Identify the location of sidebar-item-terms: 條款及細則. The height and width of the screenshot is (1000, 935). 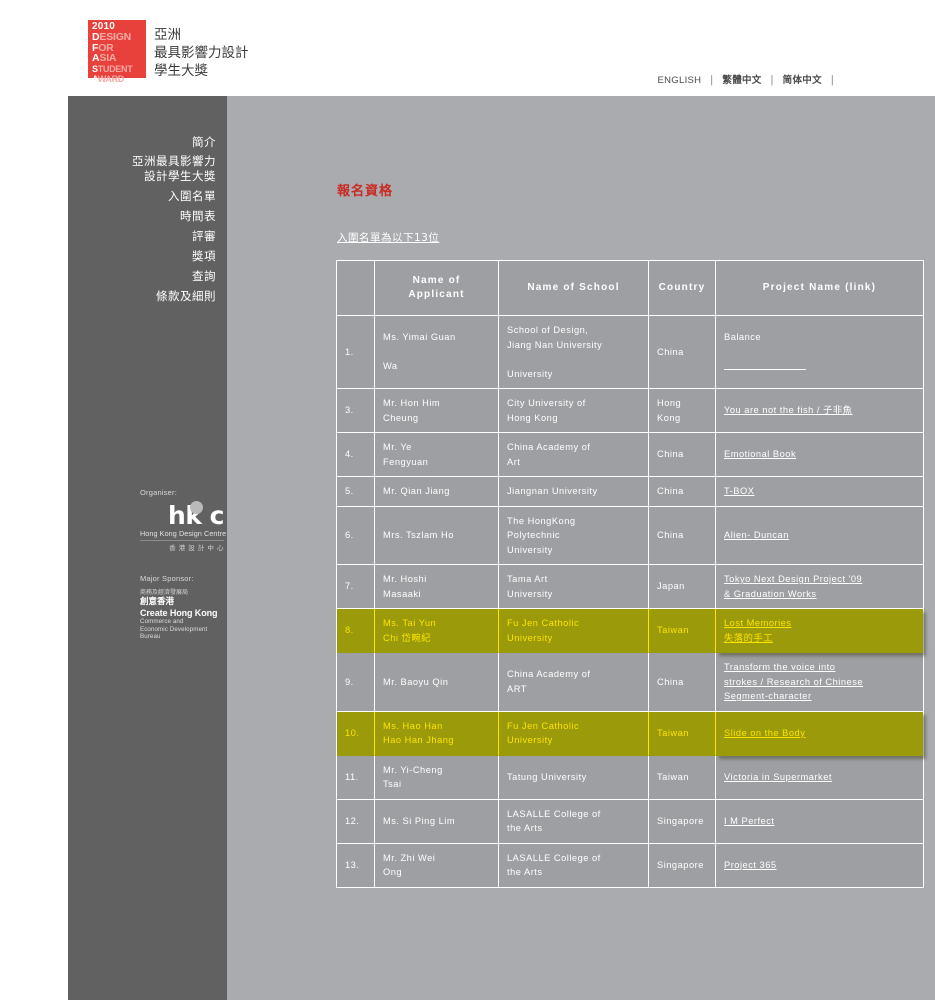
(146, 296).